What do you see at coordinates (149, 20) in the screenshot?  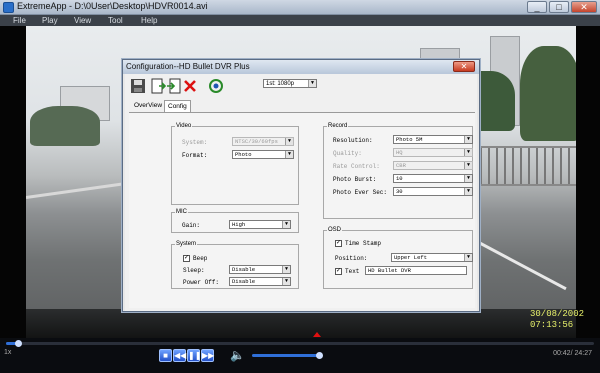 I see `menu-help: Help` at bounding box center [149, 20].